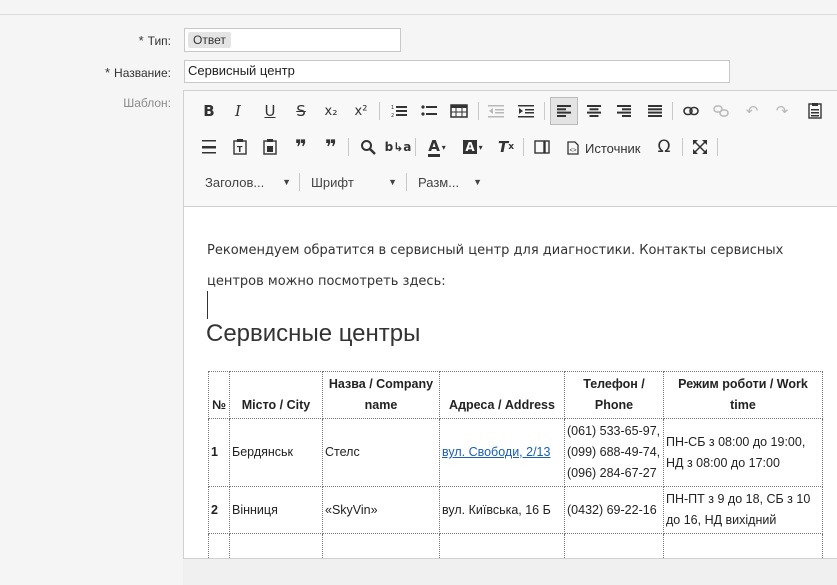 The height and width of the screenshot is (585, 837). I want to click on paste-word-icon, so click(270, 147).